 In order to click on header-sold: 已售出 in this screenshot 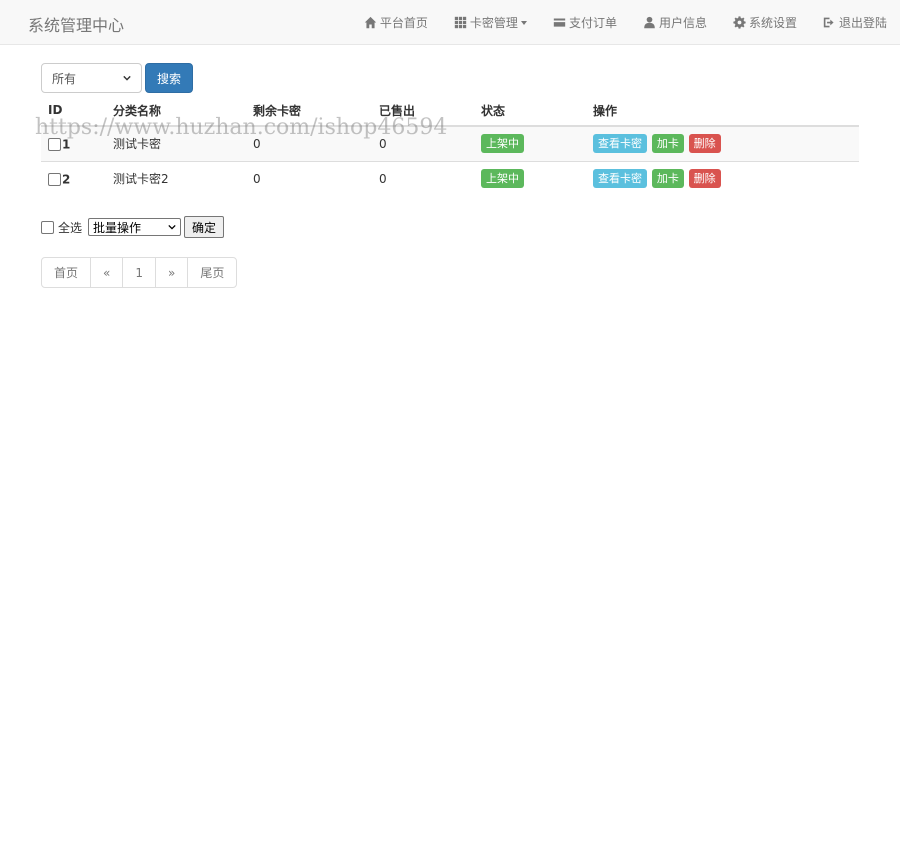, I will do `click(423, 111)`.